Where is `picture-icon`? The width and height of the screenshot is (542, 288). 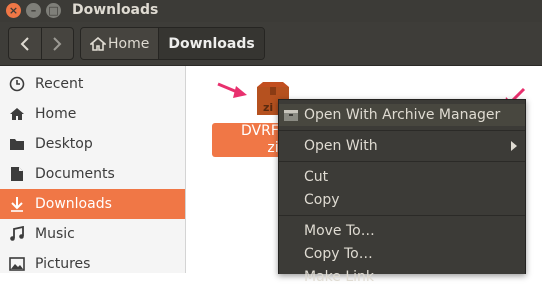
picture-icon is located at coordinates (17, 264).